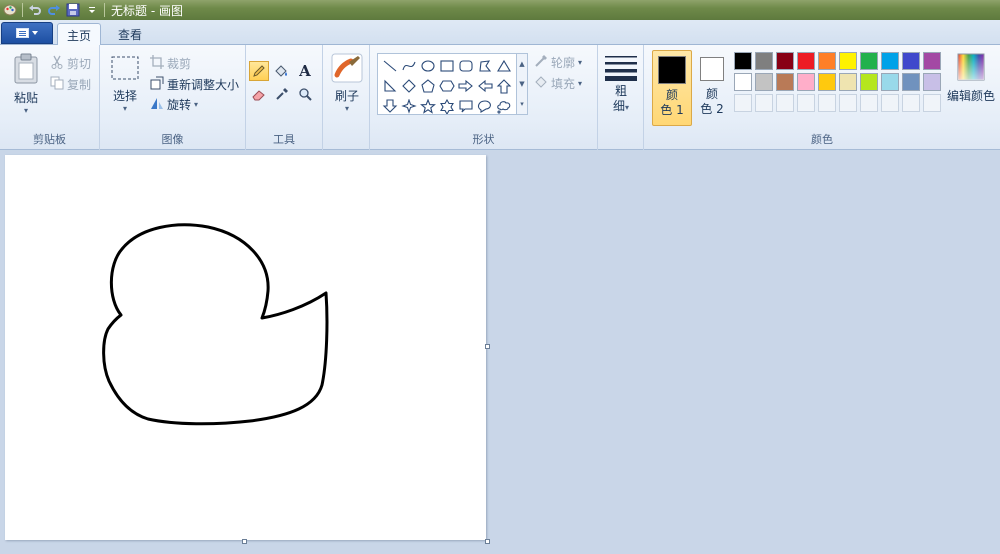  What do you see at coordinates (408, 106) in the screenshot?
I see `four-point-star-shape-icon` at bounding box center [408, 106].